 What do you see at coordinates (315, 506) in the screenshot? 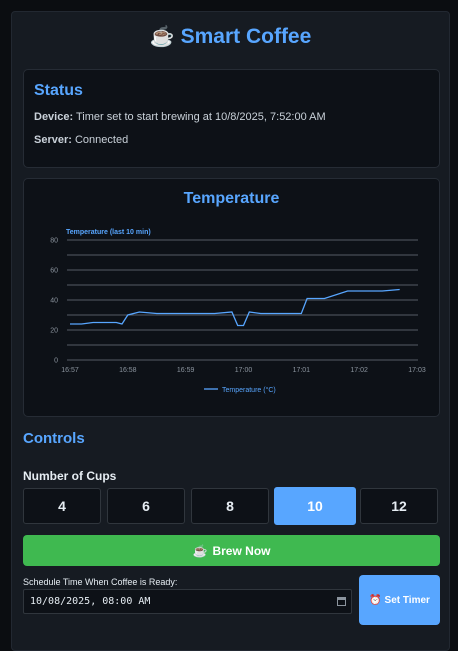
I see `cups-option-10: 10` at bounding box center [315, 506].